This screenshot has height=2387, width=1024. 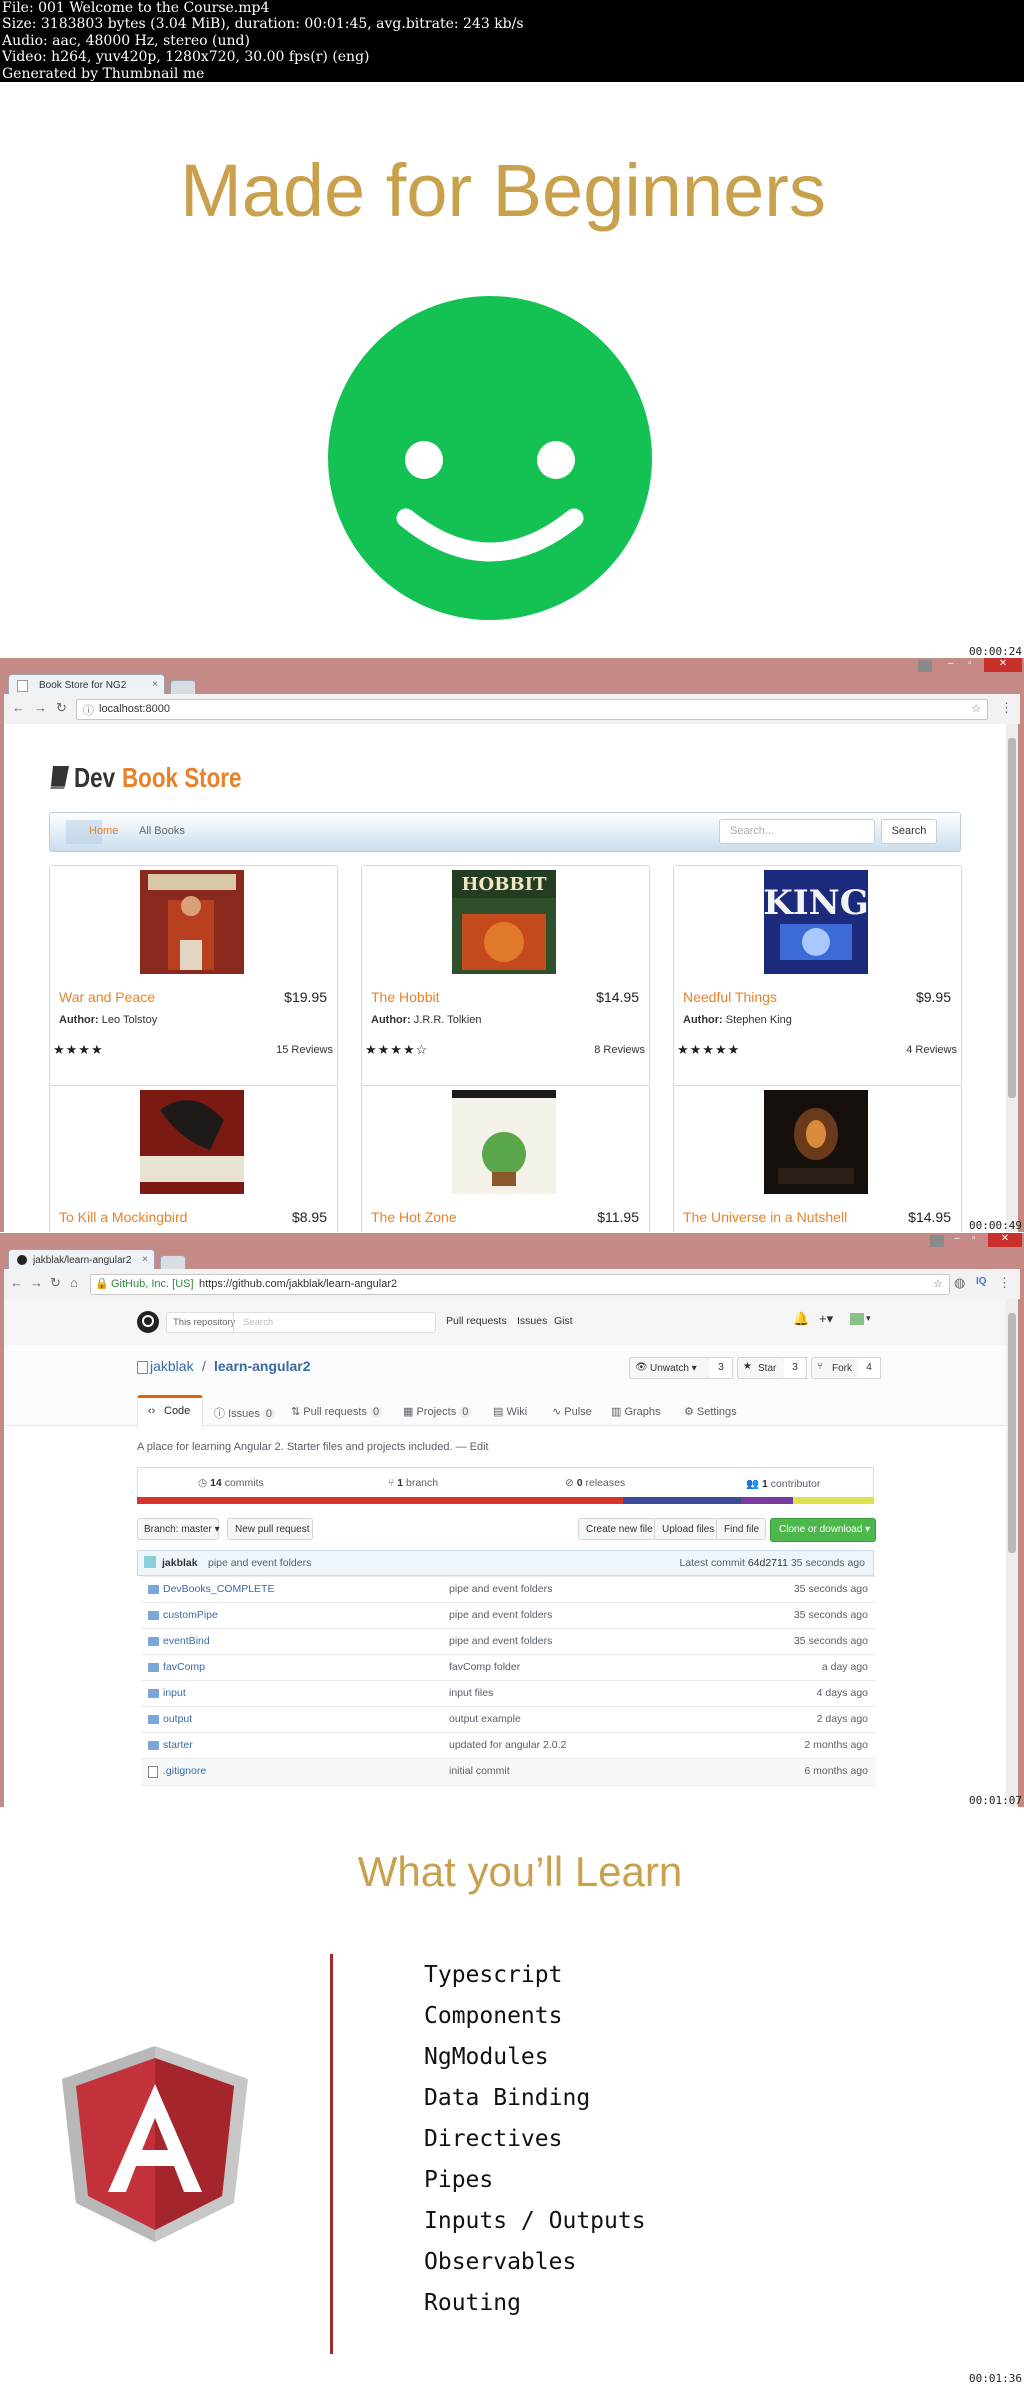 I want to click on upload-files-button: Upload files, so click(x=686, y=1529).